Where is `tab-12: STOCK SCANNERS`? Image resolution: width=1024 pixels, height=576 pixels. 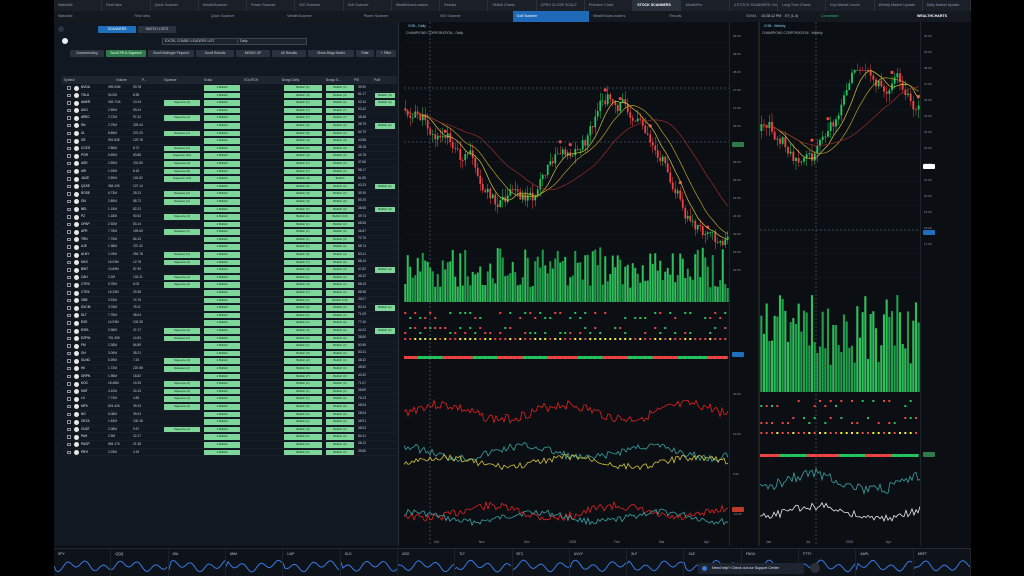
tab-12: STOCK SCANNERS is located at coordinates (657, 5).